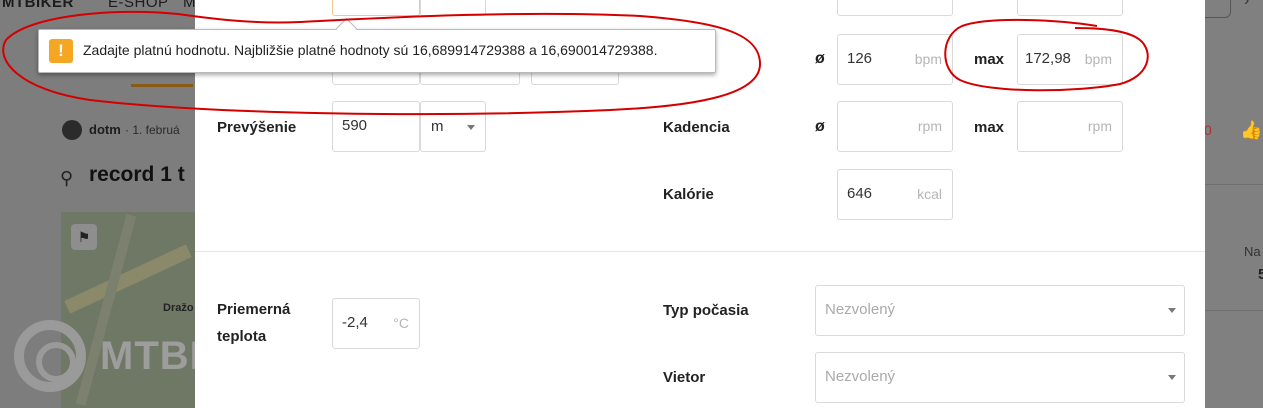  What do you see at coordinates (1252, 251) in the screenshot?
I see `stat-label: Na` at bounding box center [1252, 251].